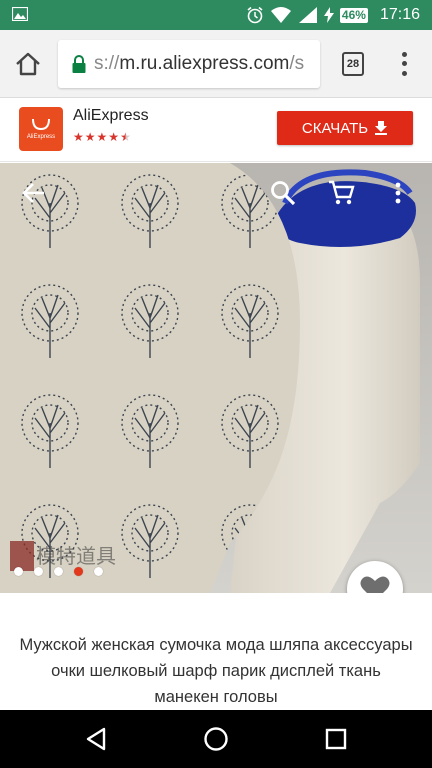 The image size is (432, 768). What do you see at coordinates (297, 63) in the screenshot?
I see `url-suffix: /s` at bounding box center [297, 63].